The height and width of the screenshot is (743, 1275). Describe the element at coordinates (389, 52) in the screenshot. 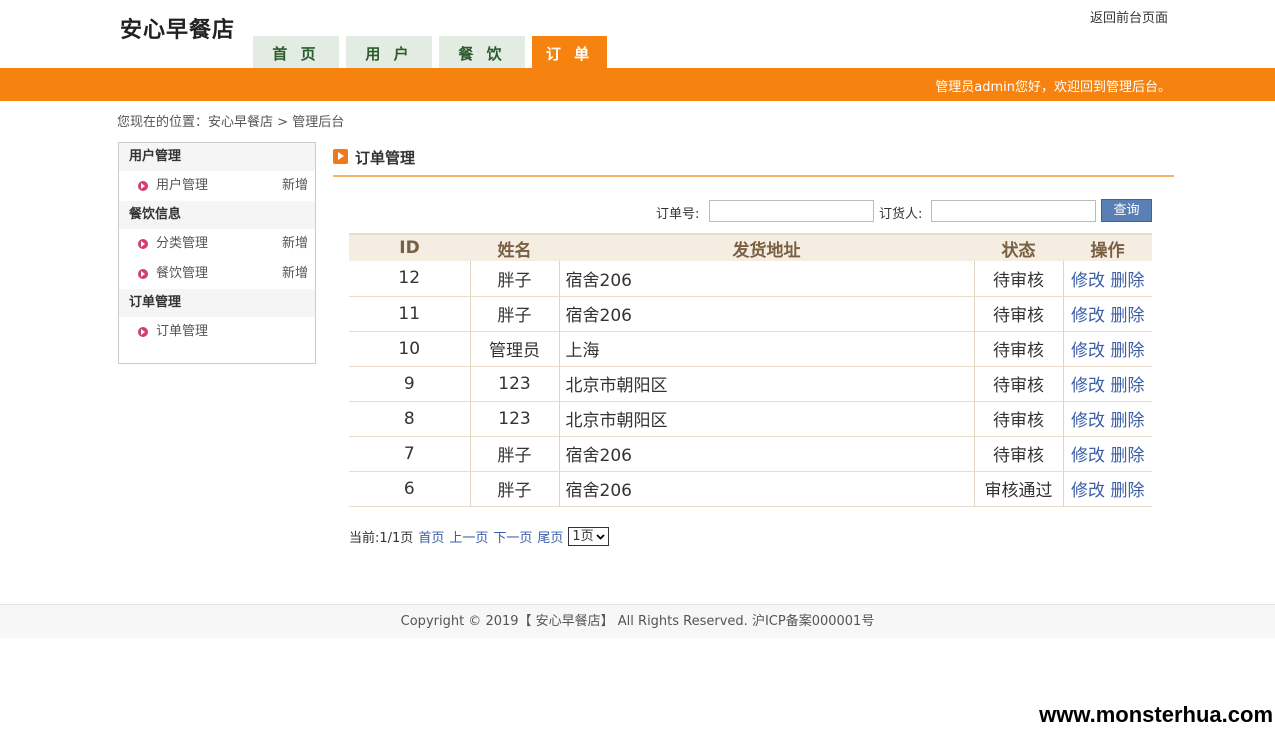

I see `tab-users: 用 户` at that location.